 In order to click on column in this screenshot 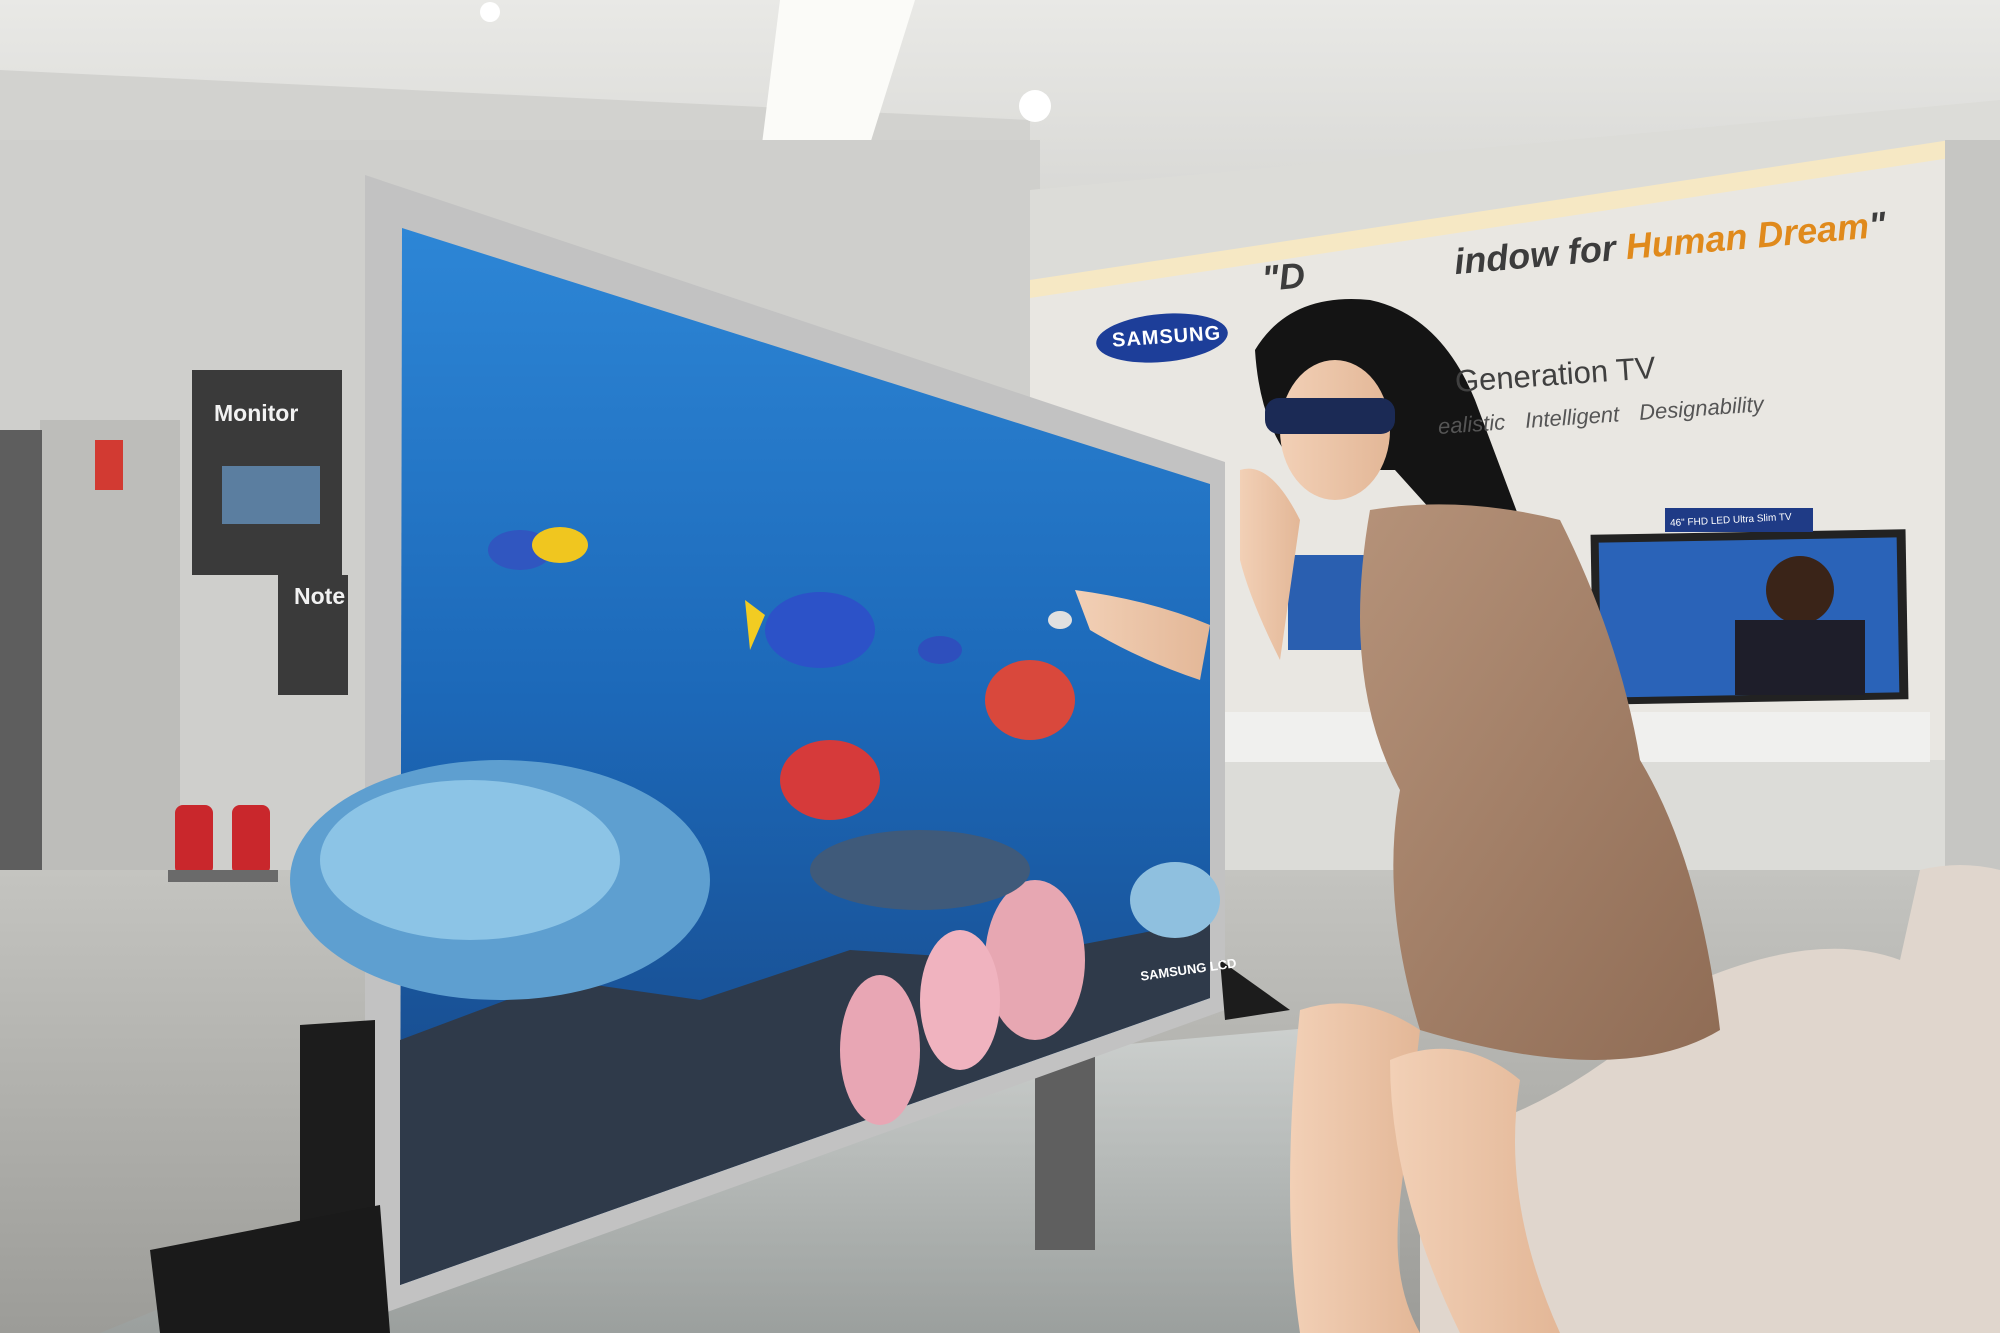, I will do `click(110, 660)`.